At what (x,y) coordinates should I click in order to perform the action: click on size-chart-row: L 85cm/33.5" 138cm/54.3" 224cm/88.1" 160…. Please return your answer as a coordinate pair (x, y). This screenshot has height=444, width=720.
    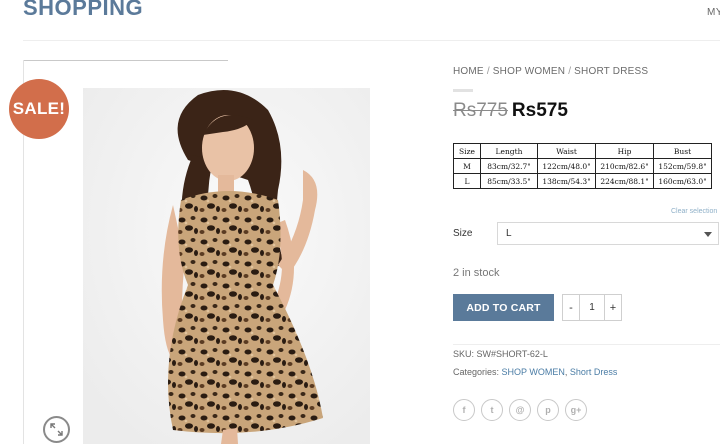
    Looking at the image, I should click on (582, 181).